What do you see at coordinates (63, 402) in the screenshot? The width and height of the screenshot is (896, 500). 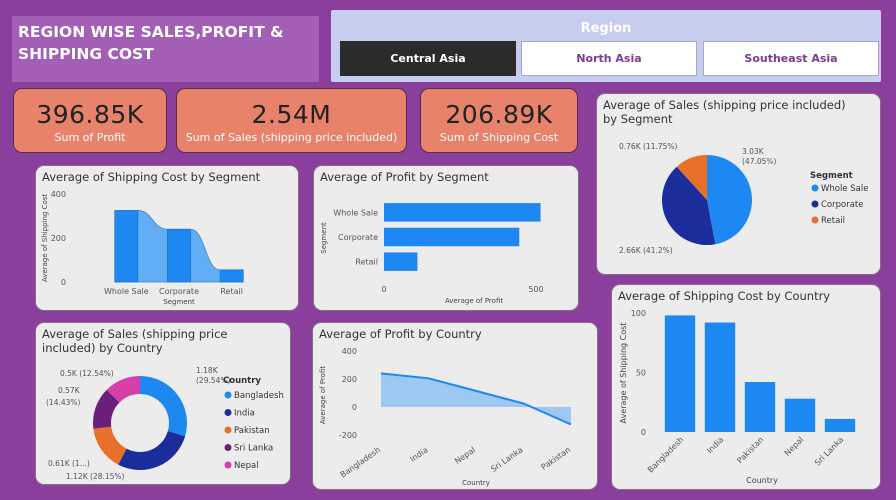 I see `data-label: (14.43%)` at bounding box center [63, 402].